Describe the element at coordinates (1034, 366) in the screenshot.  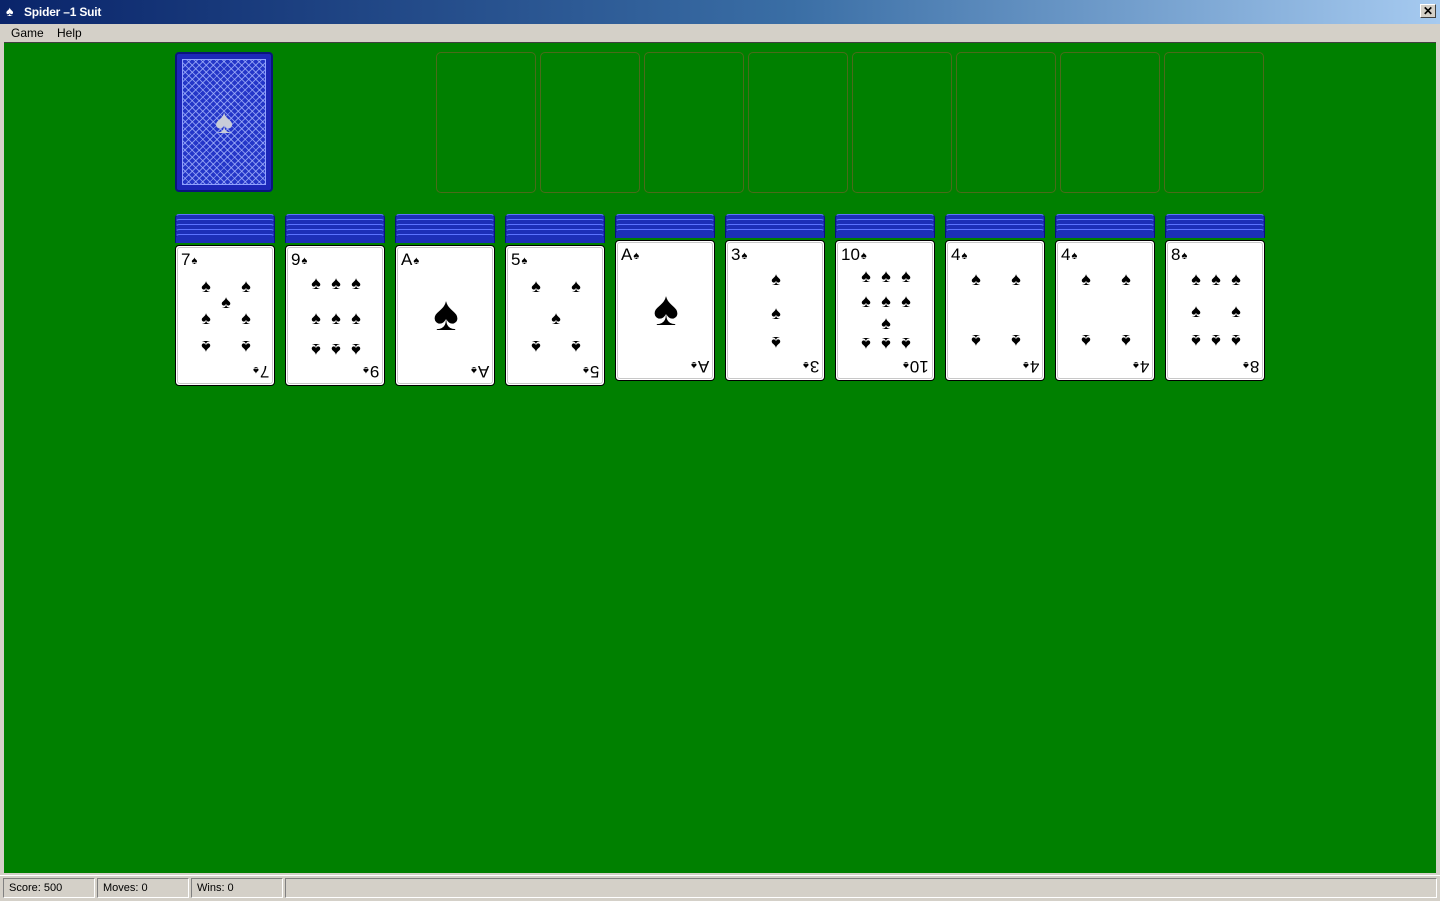
I see `card-rank: 4` at that location.